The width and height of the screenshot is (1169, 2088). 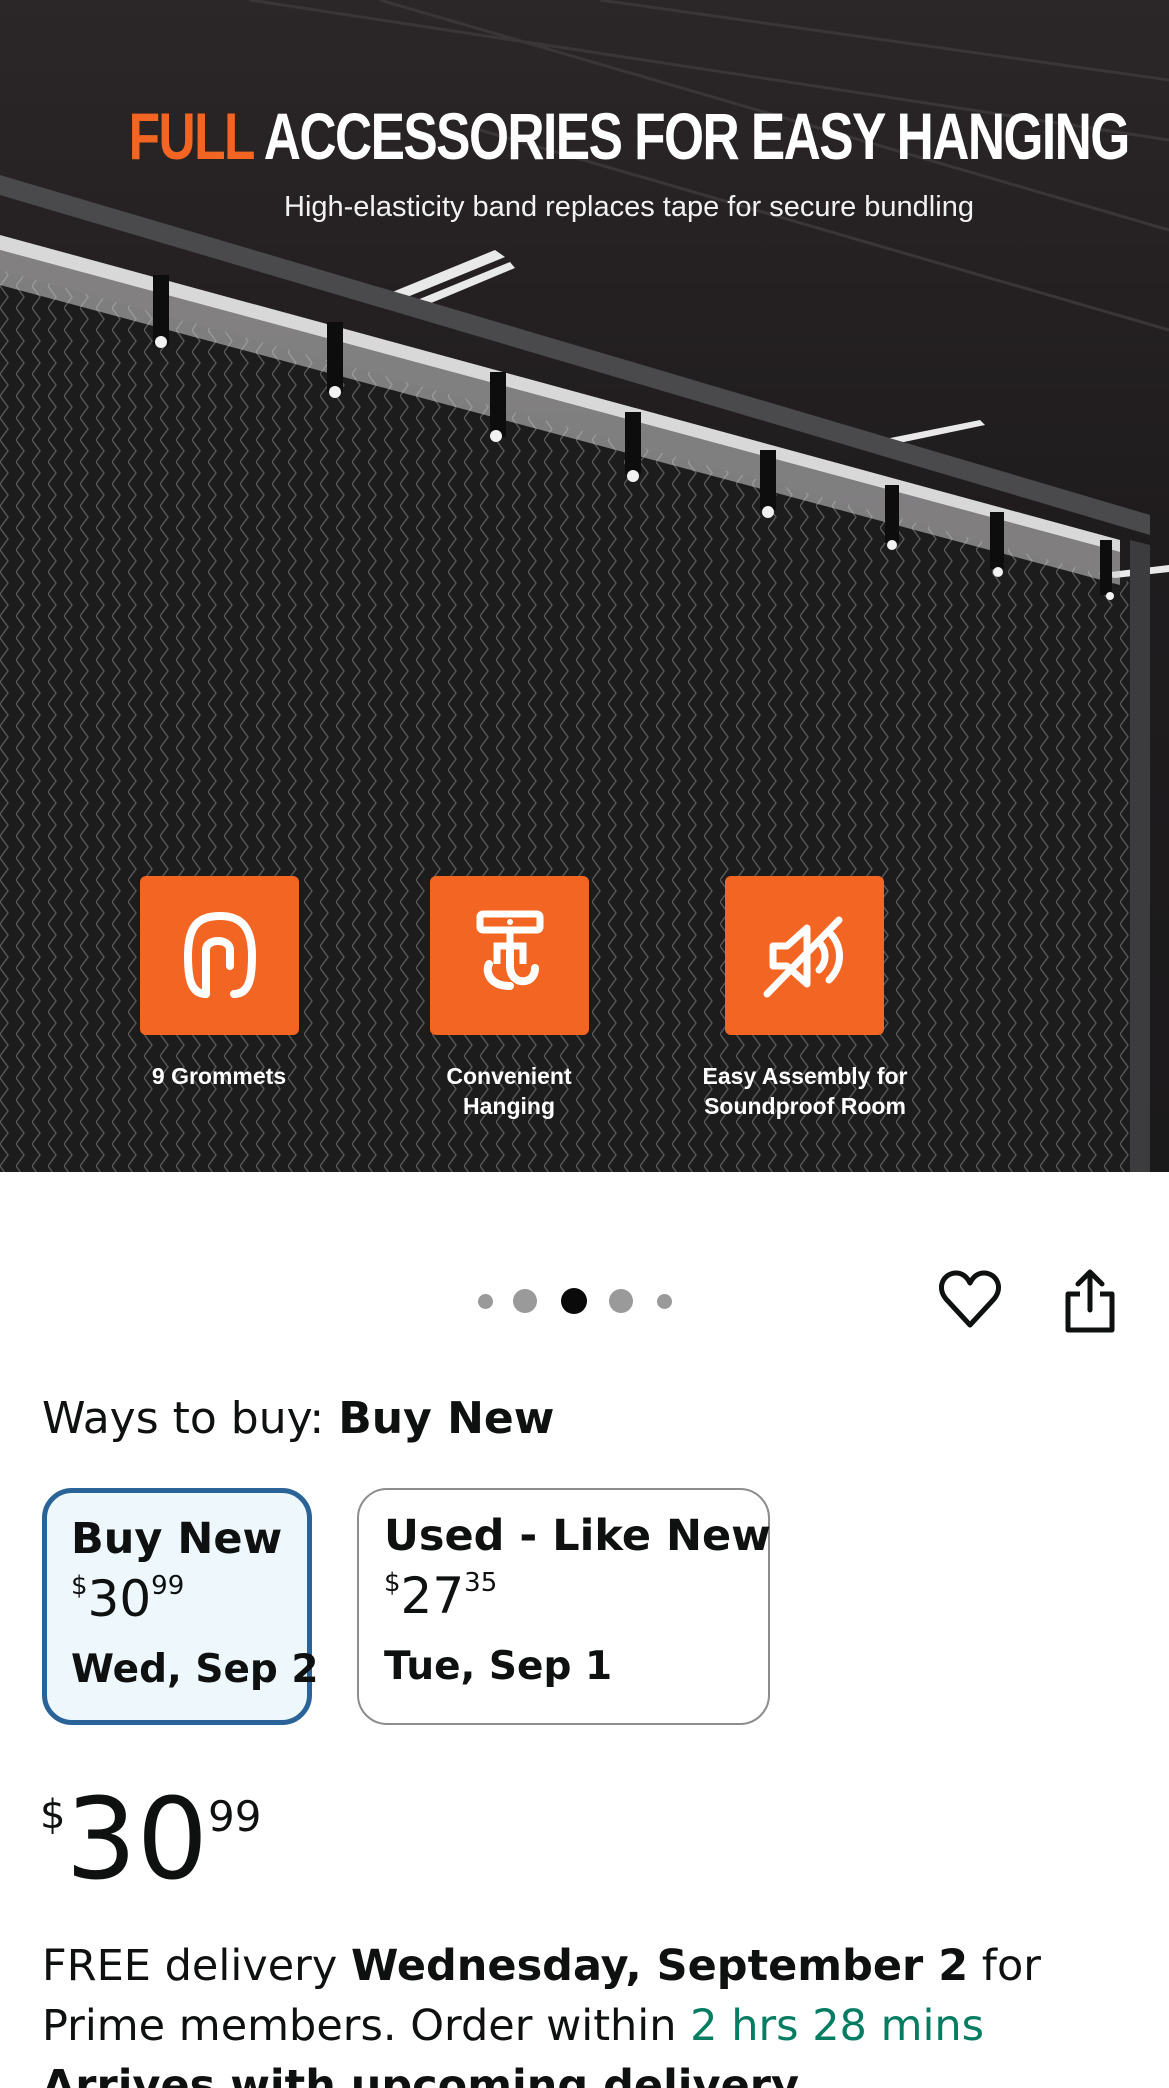 I want to click on heart-icon, so click(x=970, y=1299).